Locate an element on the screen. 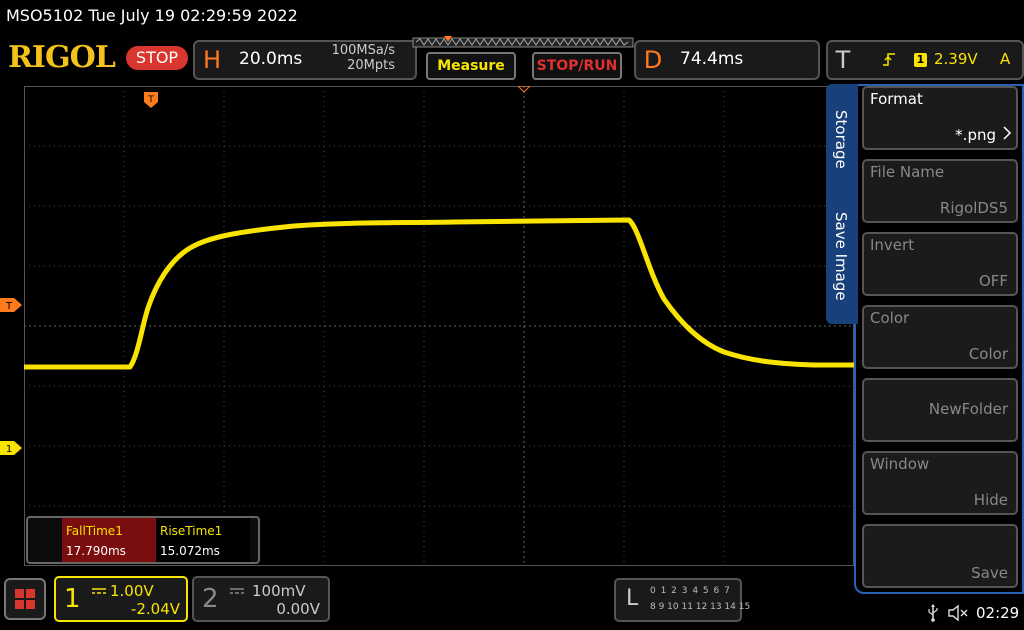 The height and width of the screenshot is (630, 1024). measurement-panel: FallTime1 17.790ms RiseTime1 15.072ms is located at coordinates (143, 540).